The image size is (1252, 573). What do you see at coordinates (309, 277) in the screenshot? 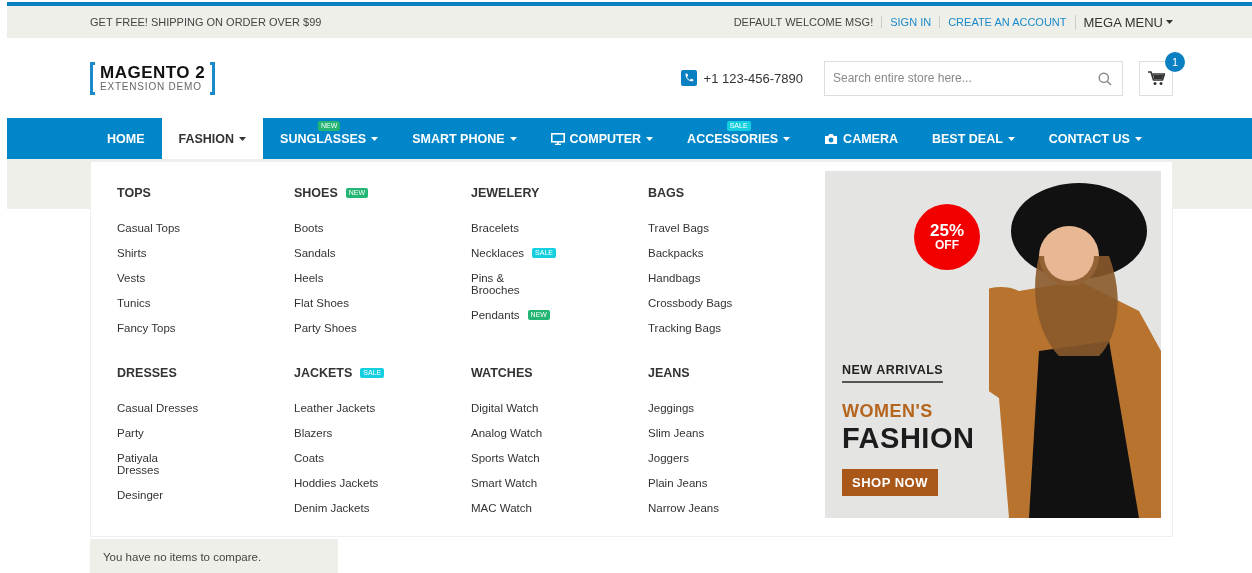
I see `category-link: Heels` at bounding box center [309, 277].